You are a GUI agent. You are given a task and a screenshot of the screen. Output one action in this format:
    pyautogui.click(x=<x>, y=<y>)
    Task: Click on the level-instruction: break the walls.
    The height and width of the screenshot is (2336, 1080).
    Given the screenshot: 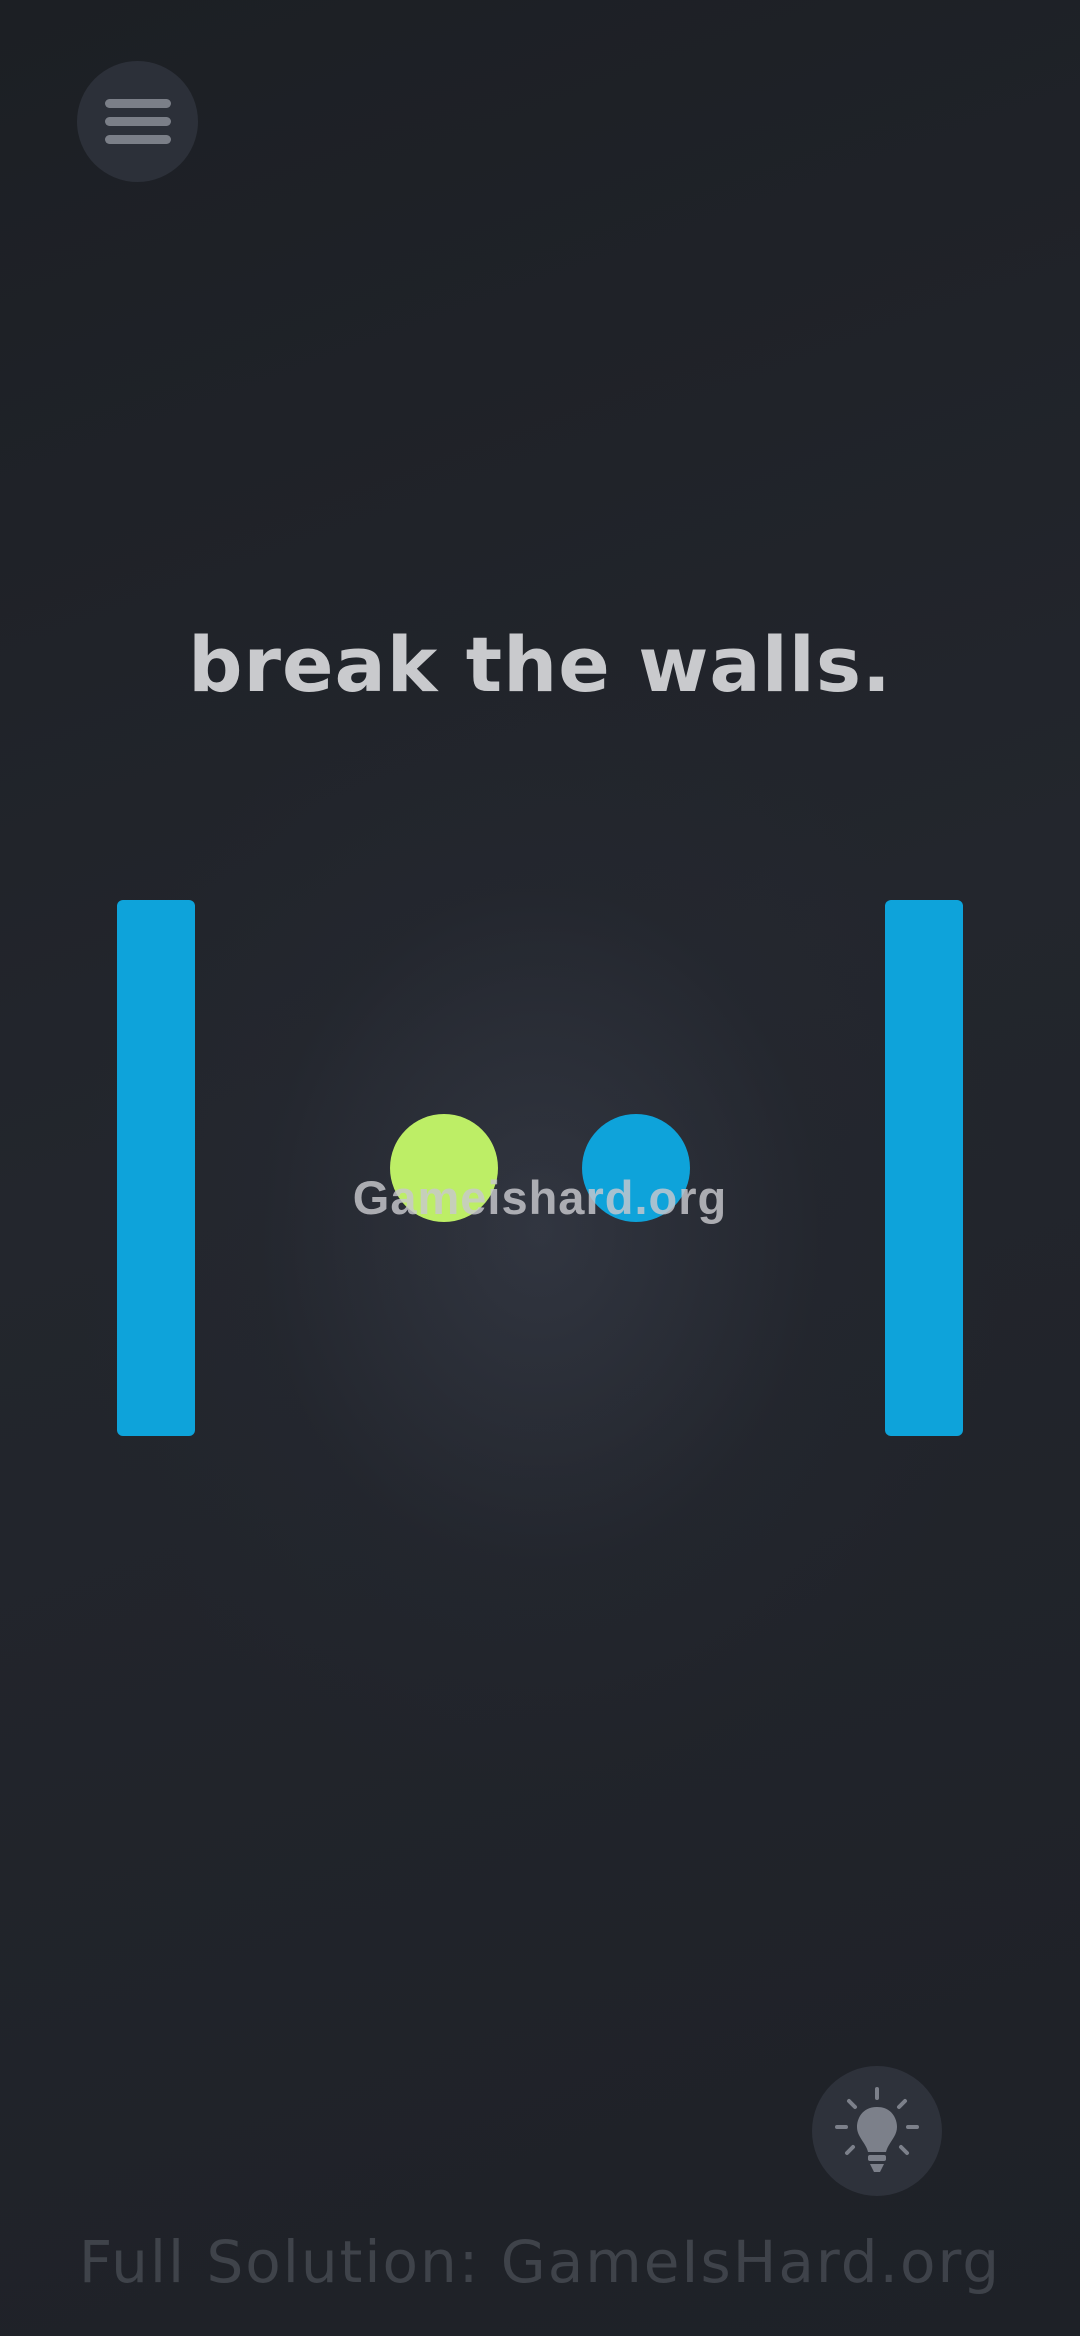 What is the action you would take?
    pyautogui.click(x=540, y=664)
    